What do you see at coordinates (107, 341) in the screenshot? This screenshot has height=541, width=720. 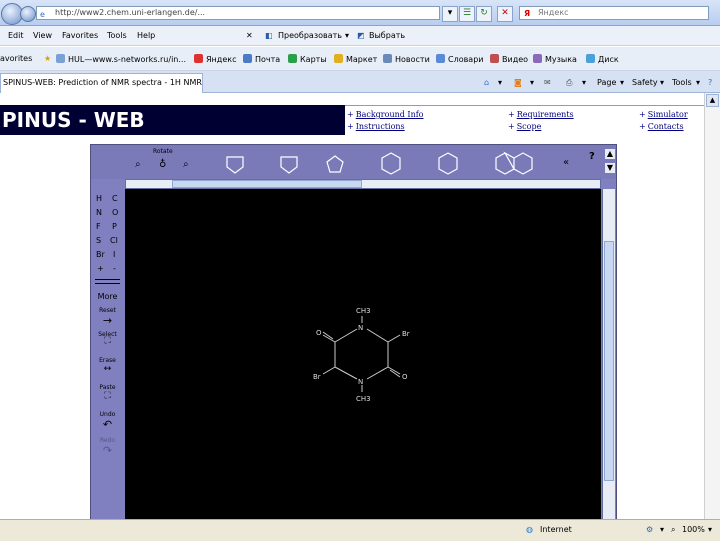 I see `select-icon: ⛶` at bounding box center [107, 341].